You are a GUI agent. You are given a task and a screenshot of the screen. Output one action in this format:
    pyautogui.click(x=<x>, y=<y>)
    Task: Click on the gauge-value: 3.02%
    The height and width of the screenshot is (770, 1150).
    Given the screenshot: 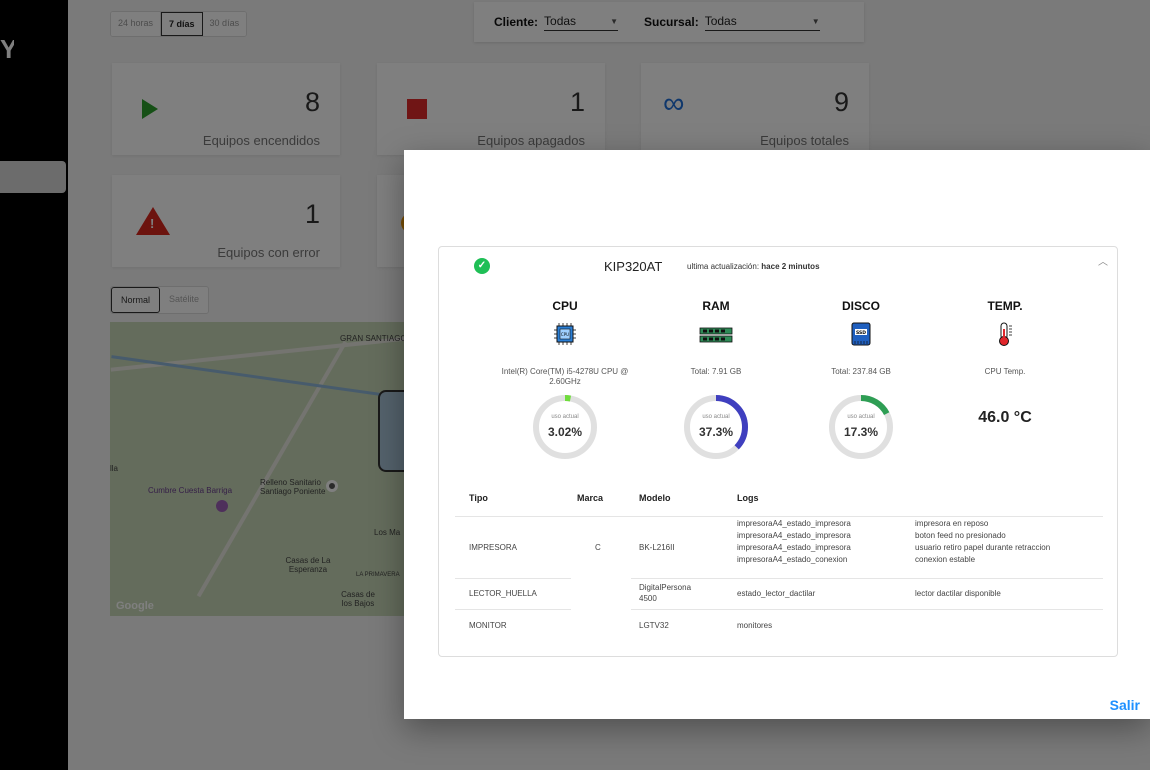 What is the action you would take?
    pyautogui.click(x=565, y=432)
    